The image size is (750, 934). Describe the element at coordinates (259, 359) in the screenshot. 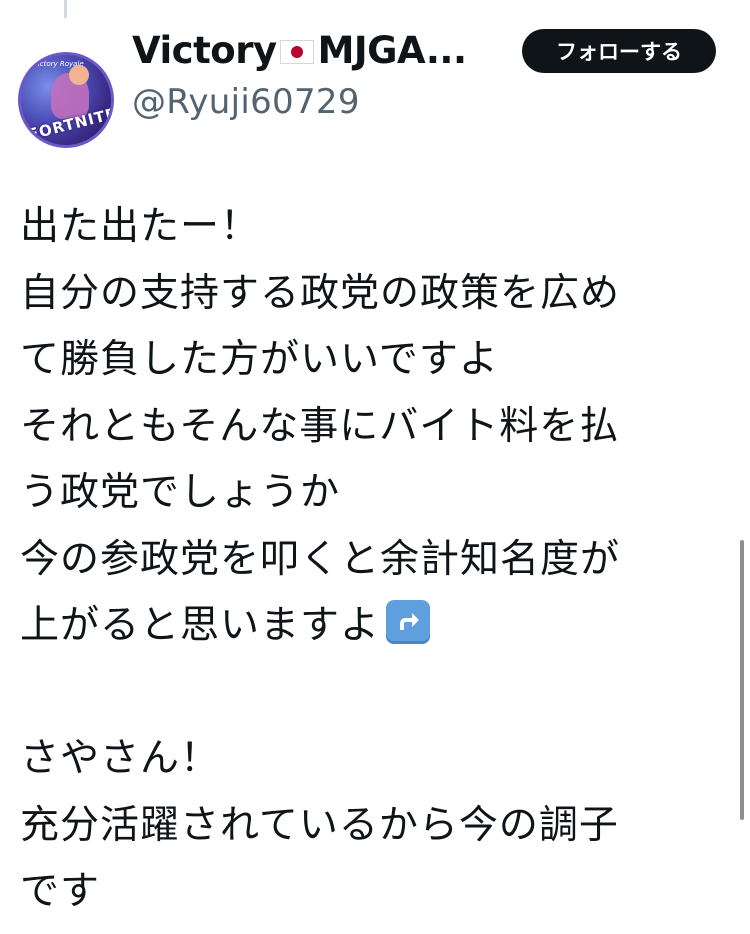

I see `tweet-line: て勝負した方がいいですよ` at that location.